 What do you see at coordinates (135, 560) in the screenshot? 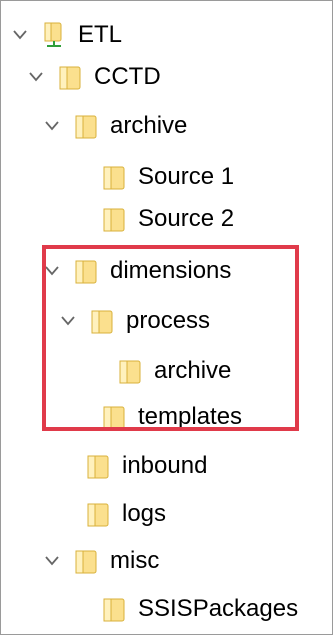
I see `tree-node-label: misc` at bounding box center [135, 560].